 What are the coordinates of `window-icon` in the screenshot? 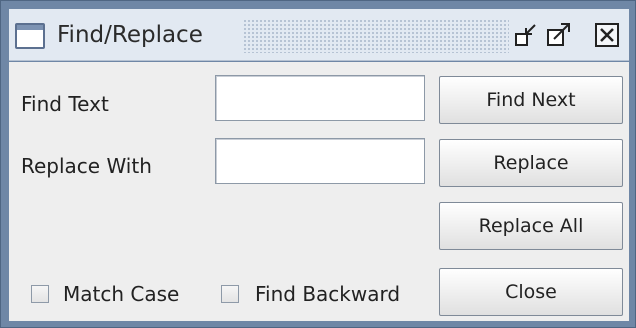 It's located at (30, 36).